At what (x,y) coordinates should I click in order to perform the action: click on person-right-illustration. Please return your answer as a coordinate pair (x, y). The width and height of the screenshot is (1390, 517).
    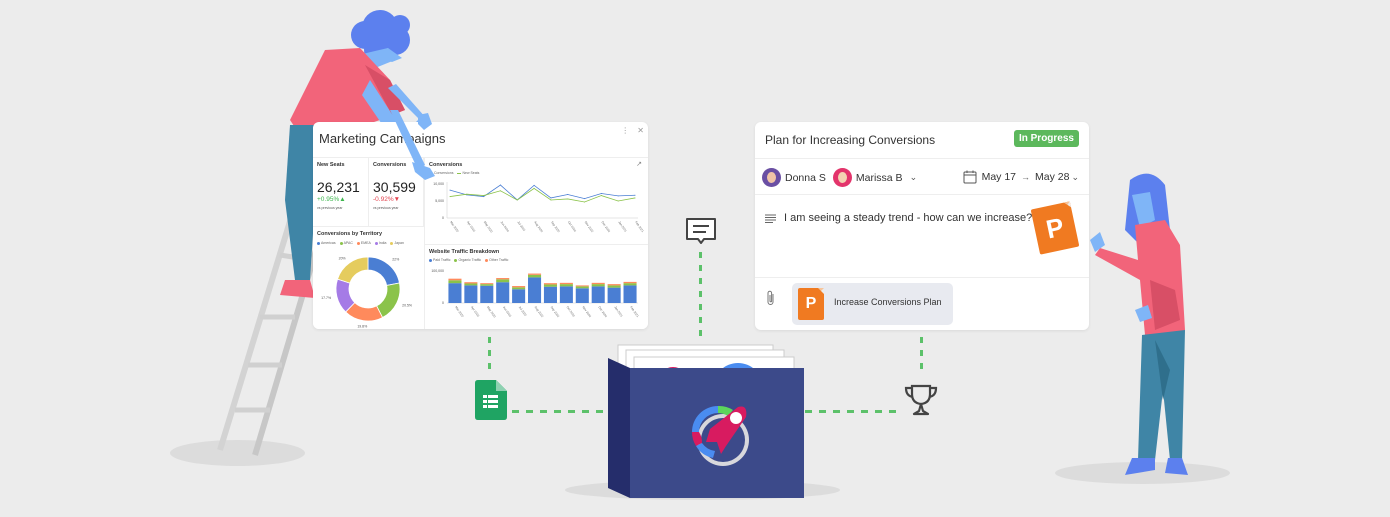
    Looking at the image, I should click on (1139, 324).